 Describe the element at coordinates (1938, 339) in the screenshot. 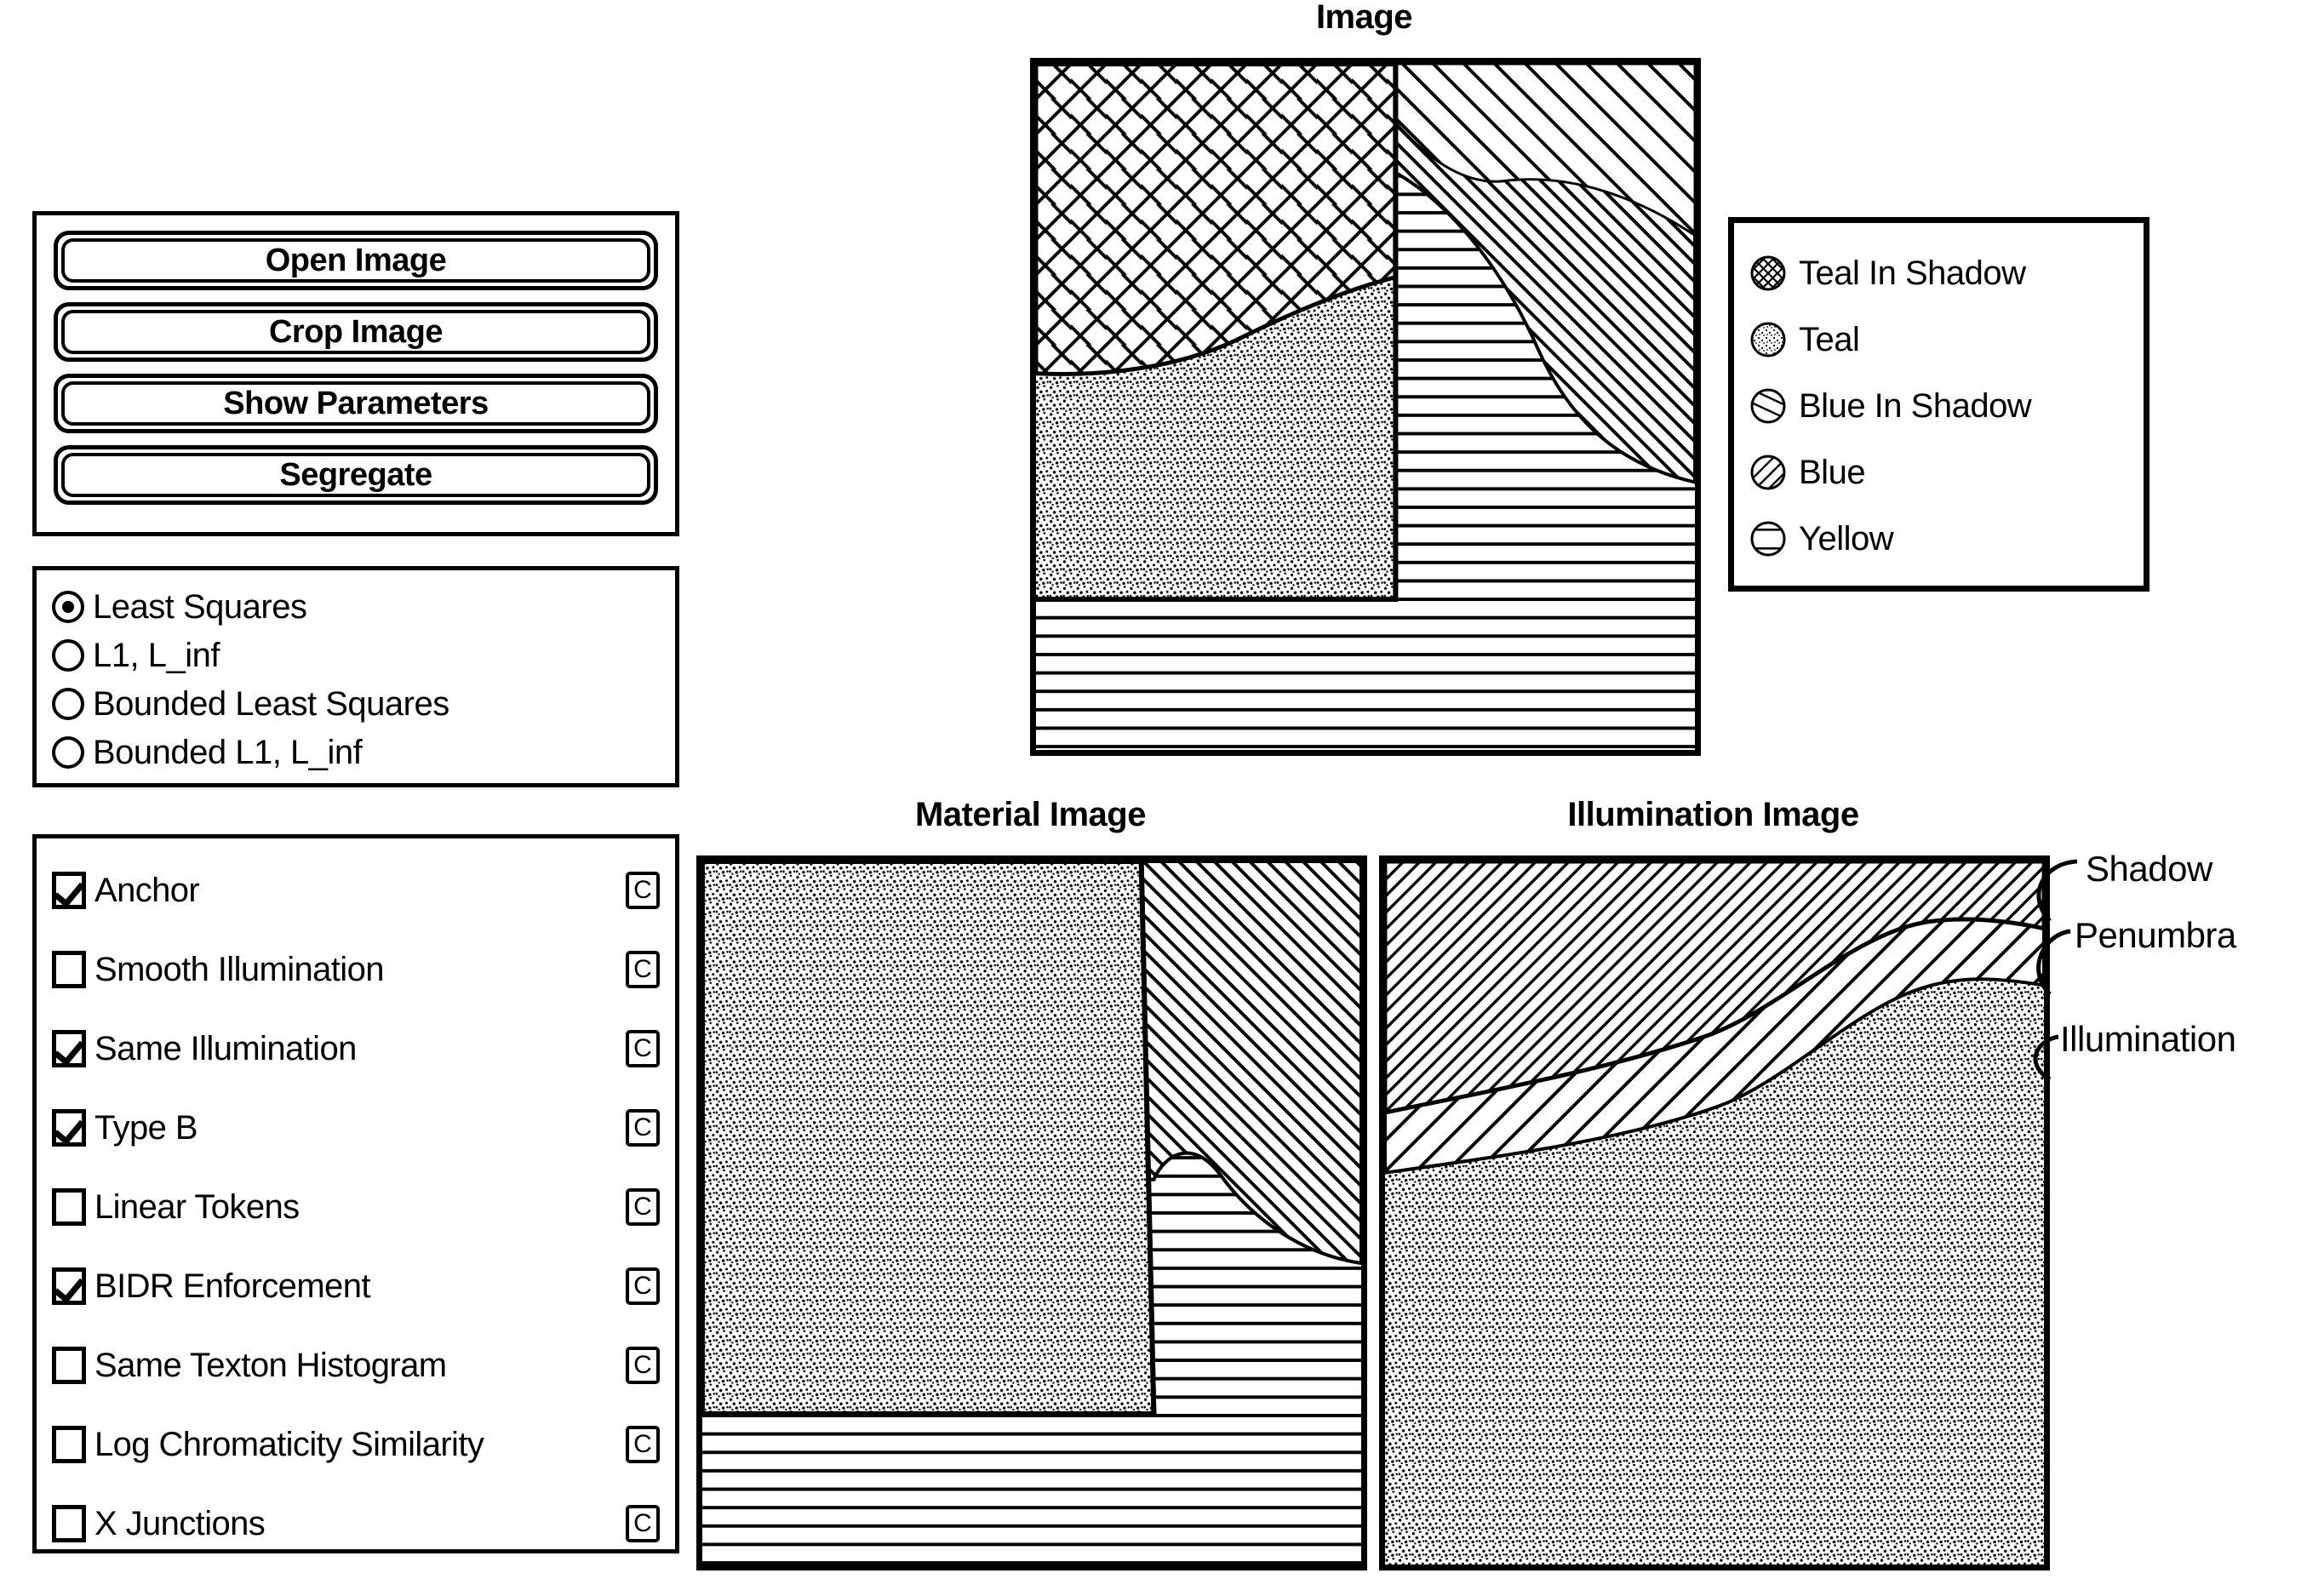

I see `legend-item-teal: Teal` at that location.